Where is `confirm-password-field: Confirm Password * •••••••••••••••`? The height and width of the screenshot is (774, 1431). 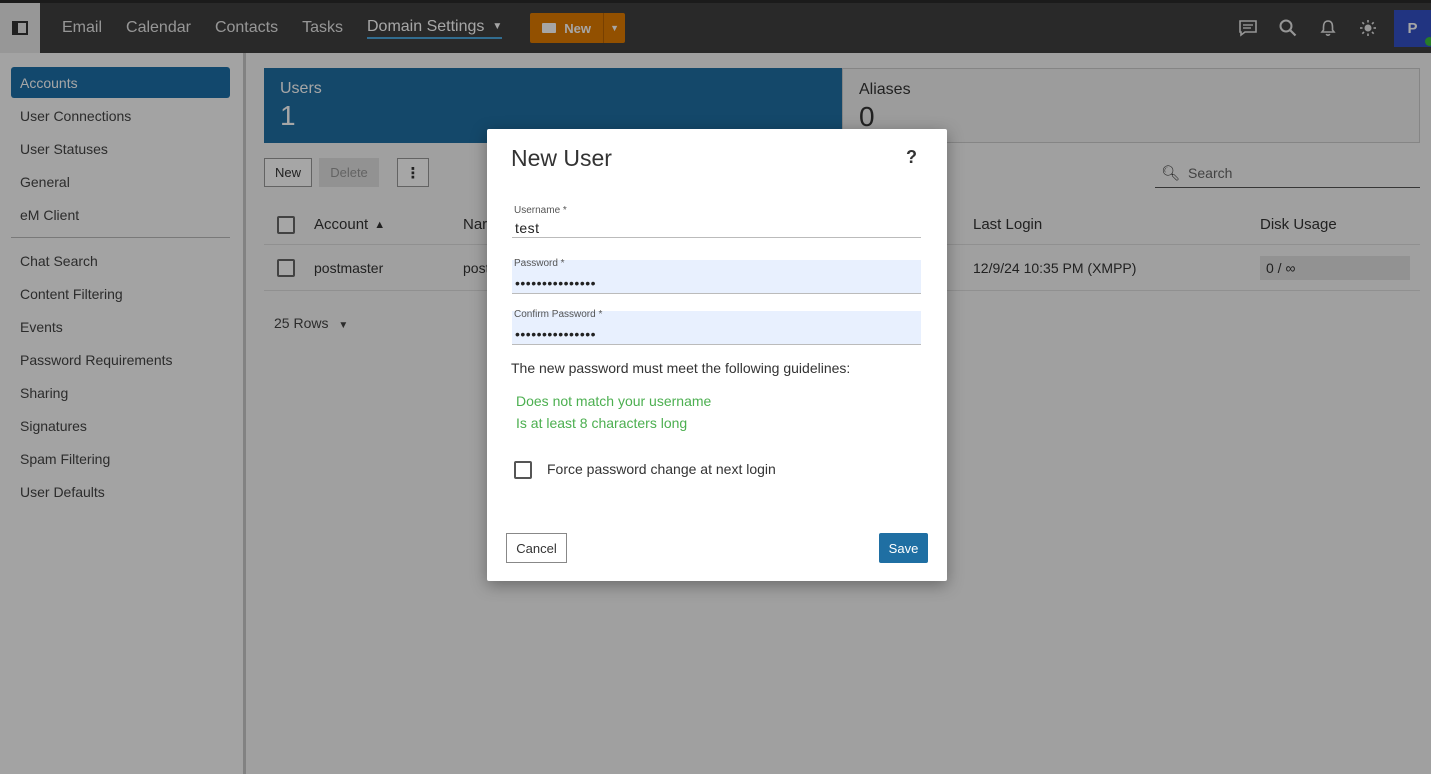 confirm-password-field: Confirm Password * ••••••••••••••• is located at coordinates (716, 327).